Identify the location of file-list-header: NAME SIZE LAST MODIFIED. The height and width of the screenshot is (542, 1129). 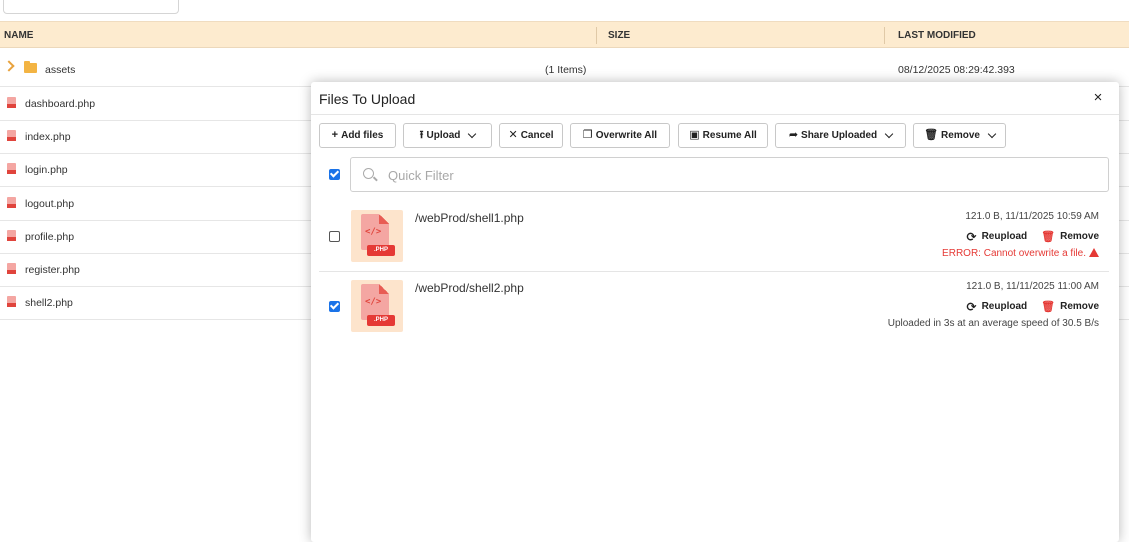
(564, 34).